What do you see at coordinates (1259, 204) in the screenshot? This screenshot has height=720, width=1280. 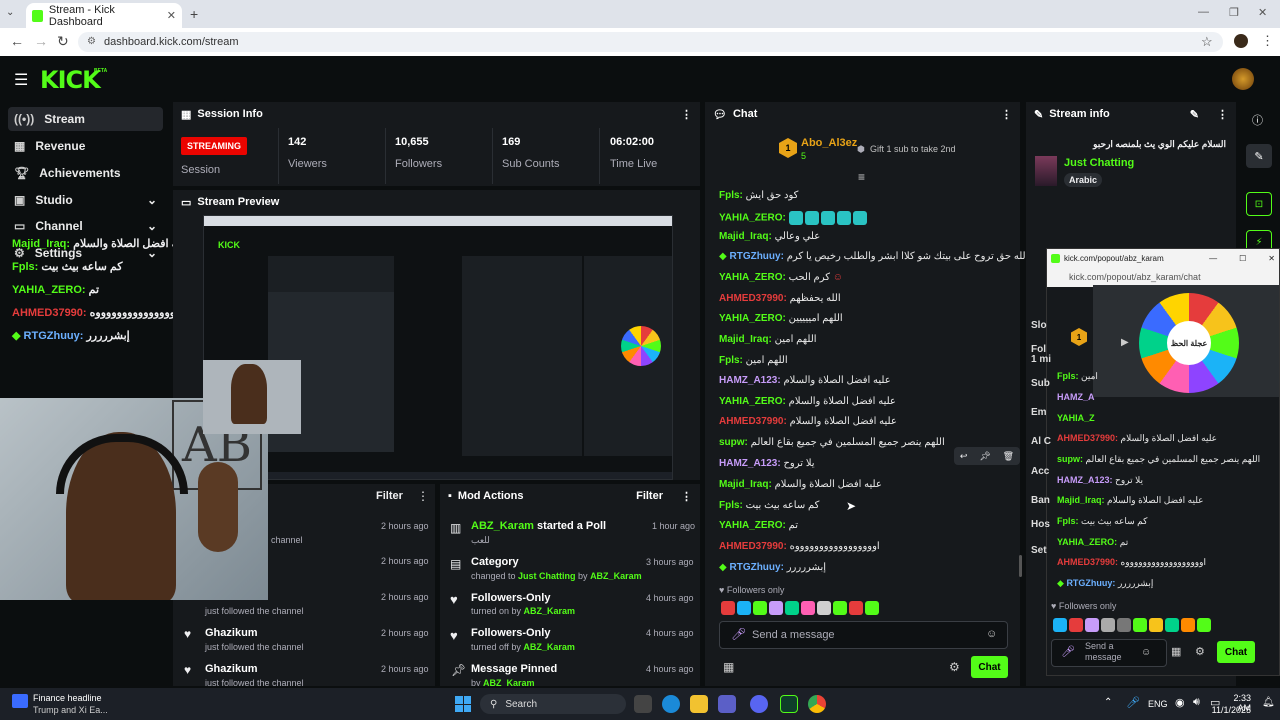 I see `frame-icon: ⊡` at bounding box center [1259, 204].